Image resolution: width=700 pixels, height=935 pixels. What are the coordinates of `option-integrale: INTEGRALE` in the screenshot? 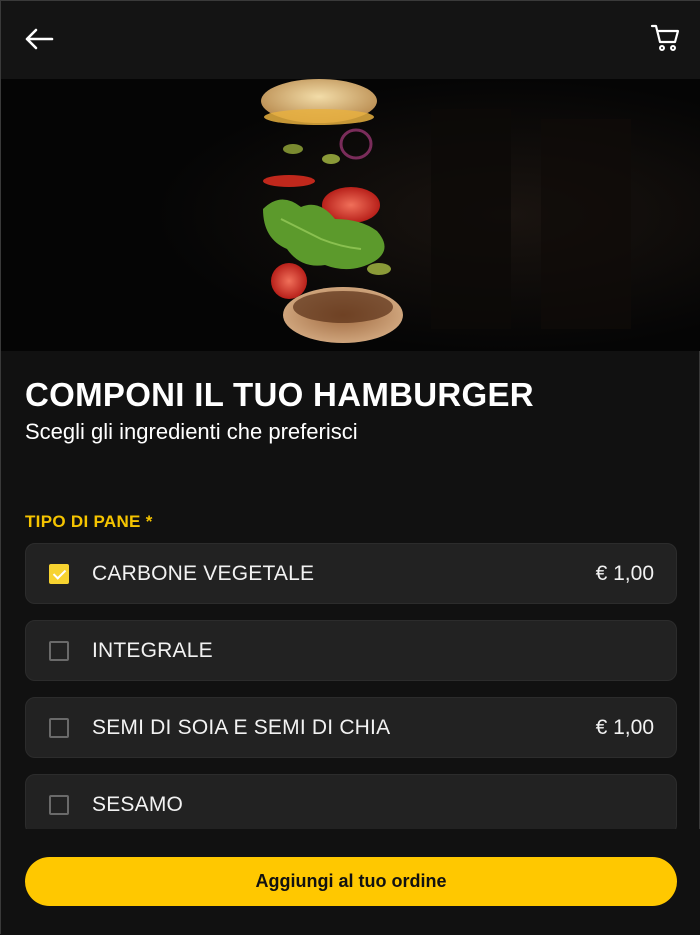 It's located at (351, 650).